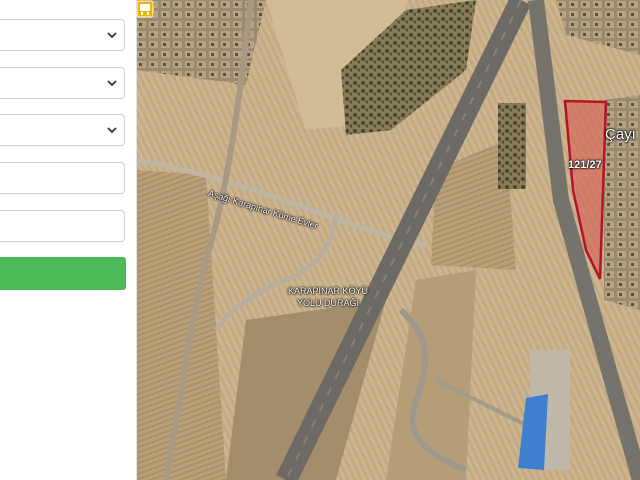 This screenshot has height=480, width=640. What do you see at coordinates (620, 134) in the screenshot?
I see `village-label: Çayı` at bounding box center [620, 134].